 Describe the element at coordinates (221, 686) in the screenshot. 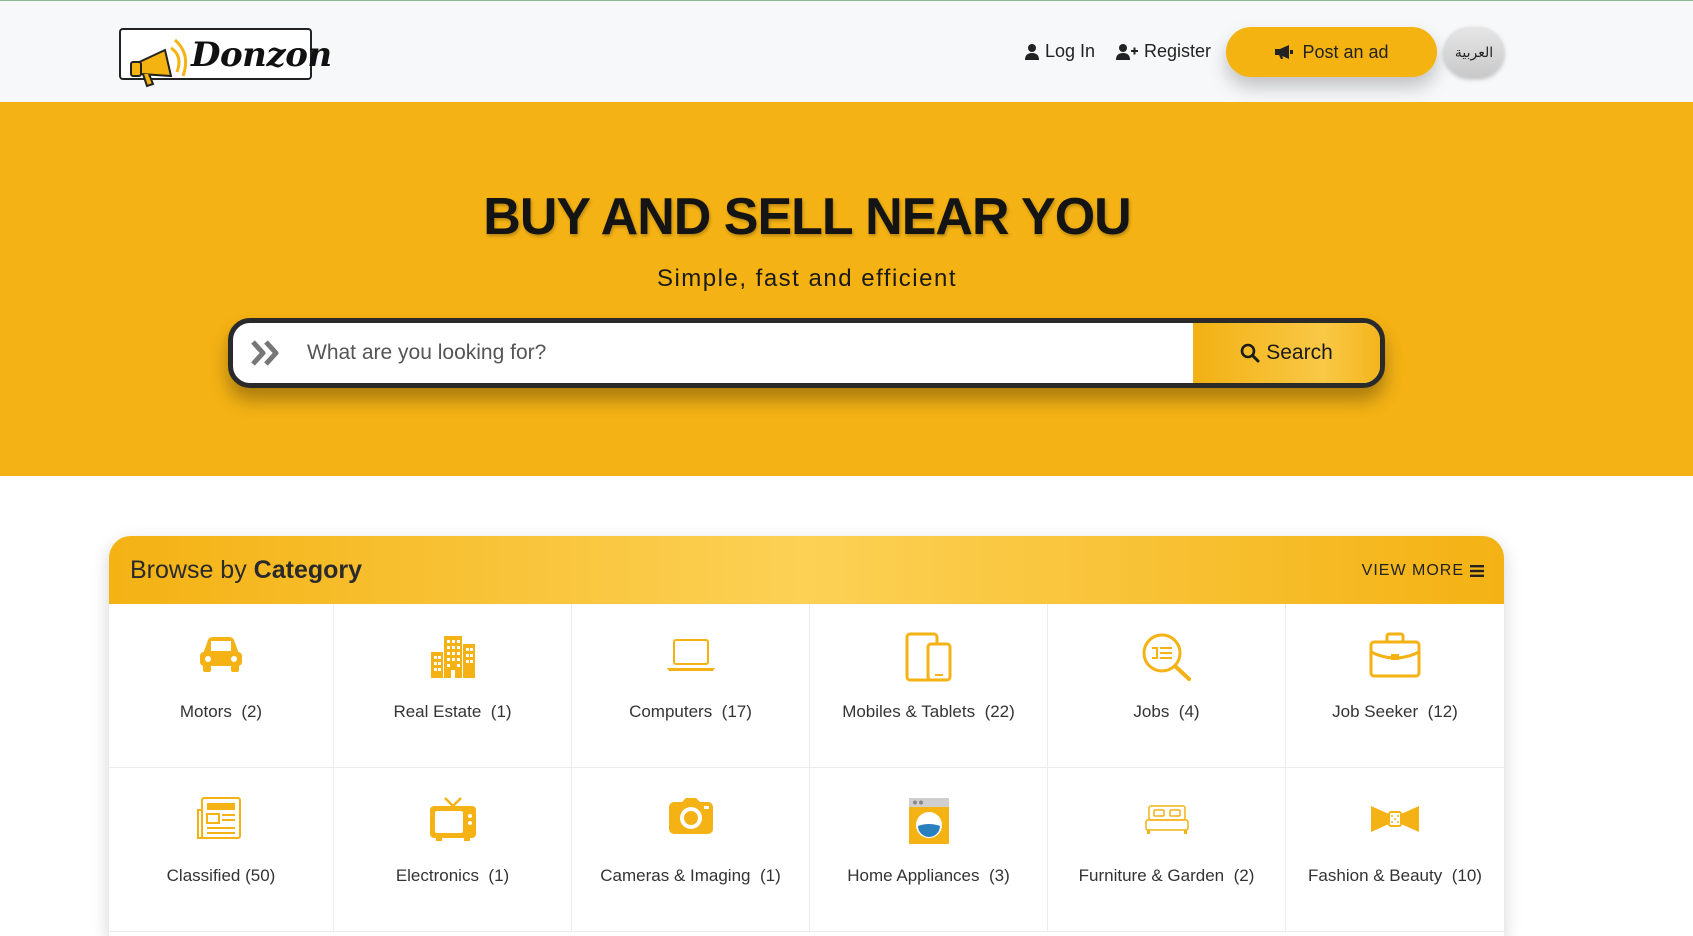

I see `category-motors: Motors (2)` at that location.